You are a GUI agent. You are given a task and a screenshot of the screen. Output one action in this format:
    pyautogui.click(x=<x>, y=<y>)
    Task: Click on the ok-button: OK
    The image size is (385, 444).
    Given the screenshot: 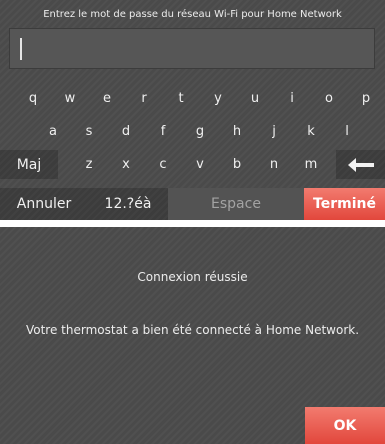 What is the action you would take?
    pyautogui.click(x=345, y=425)
    